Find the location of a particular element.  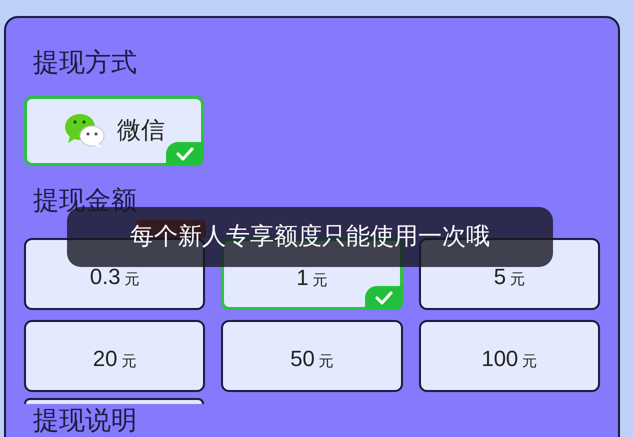

section-title: 提现方式 is located at coordinates (85, 62).